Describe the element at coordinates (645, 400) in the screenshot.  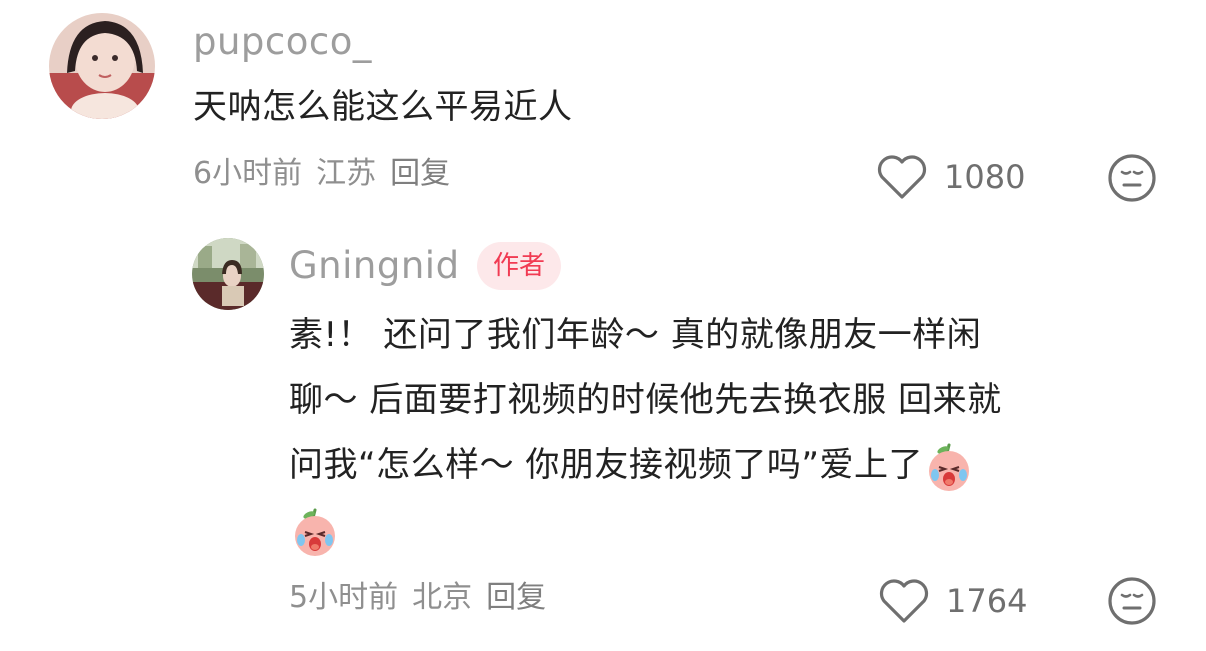
I see `reply-text-line: 聊～ 后面要打视频的时候他先去换衣服 回来就` at that location.